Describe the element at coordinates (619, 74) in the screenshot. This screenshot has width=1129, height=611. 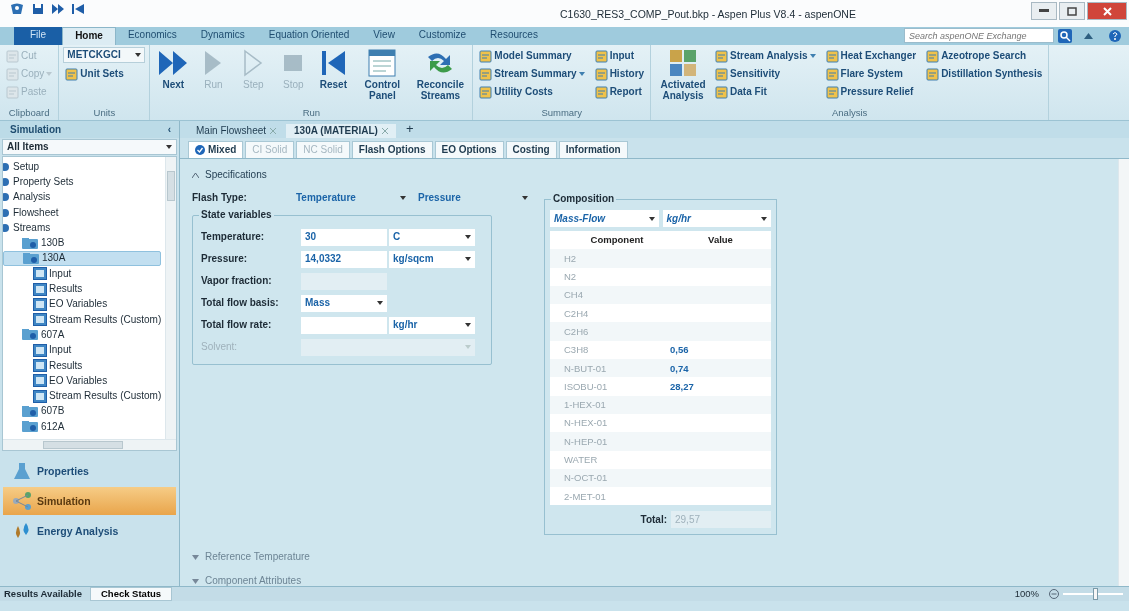
I see `ribbon-button: History` at that location.